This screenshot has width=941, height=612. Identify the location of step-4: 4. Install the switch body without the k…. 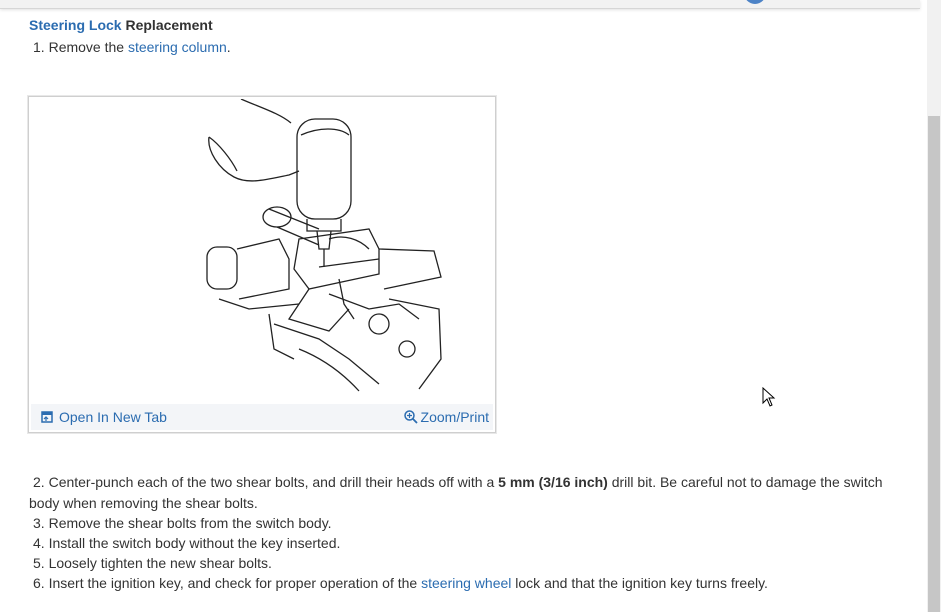
(187, 543).